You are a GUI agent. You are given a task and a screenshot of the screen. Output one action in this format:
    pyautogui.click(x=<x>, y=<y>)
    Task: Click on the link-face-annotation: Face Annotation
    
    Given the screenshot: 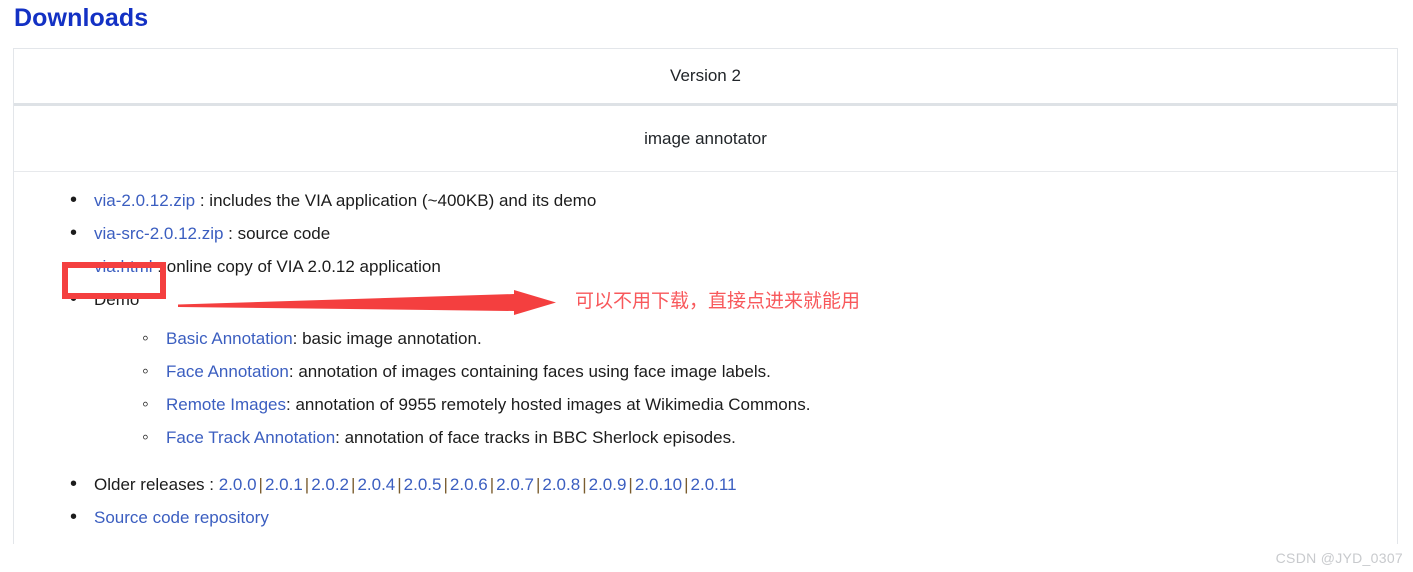 What is the action you would take?
    pyautogui.click(x=227, y=371)
    